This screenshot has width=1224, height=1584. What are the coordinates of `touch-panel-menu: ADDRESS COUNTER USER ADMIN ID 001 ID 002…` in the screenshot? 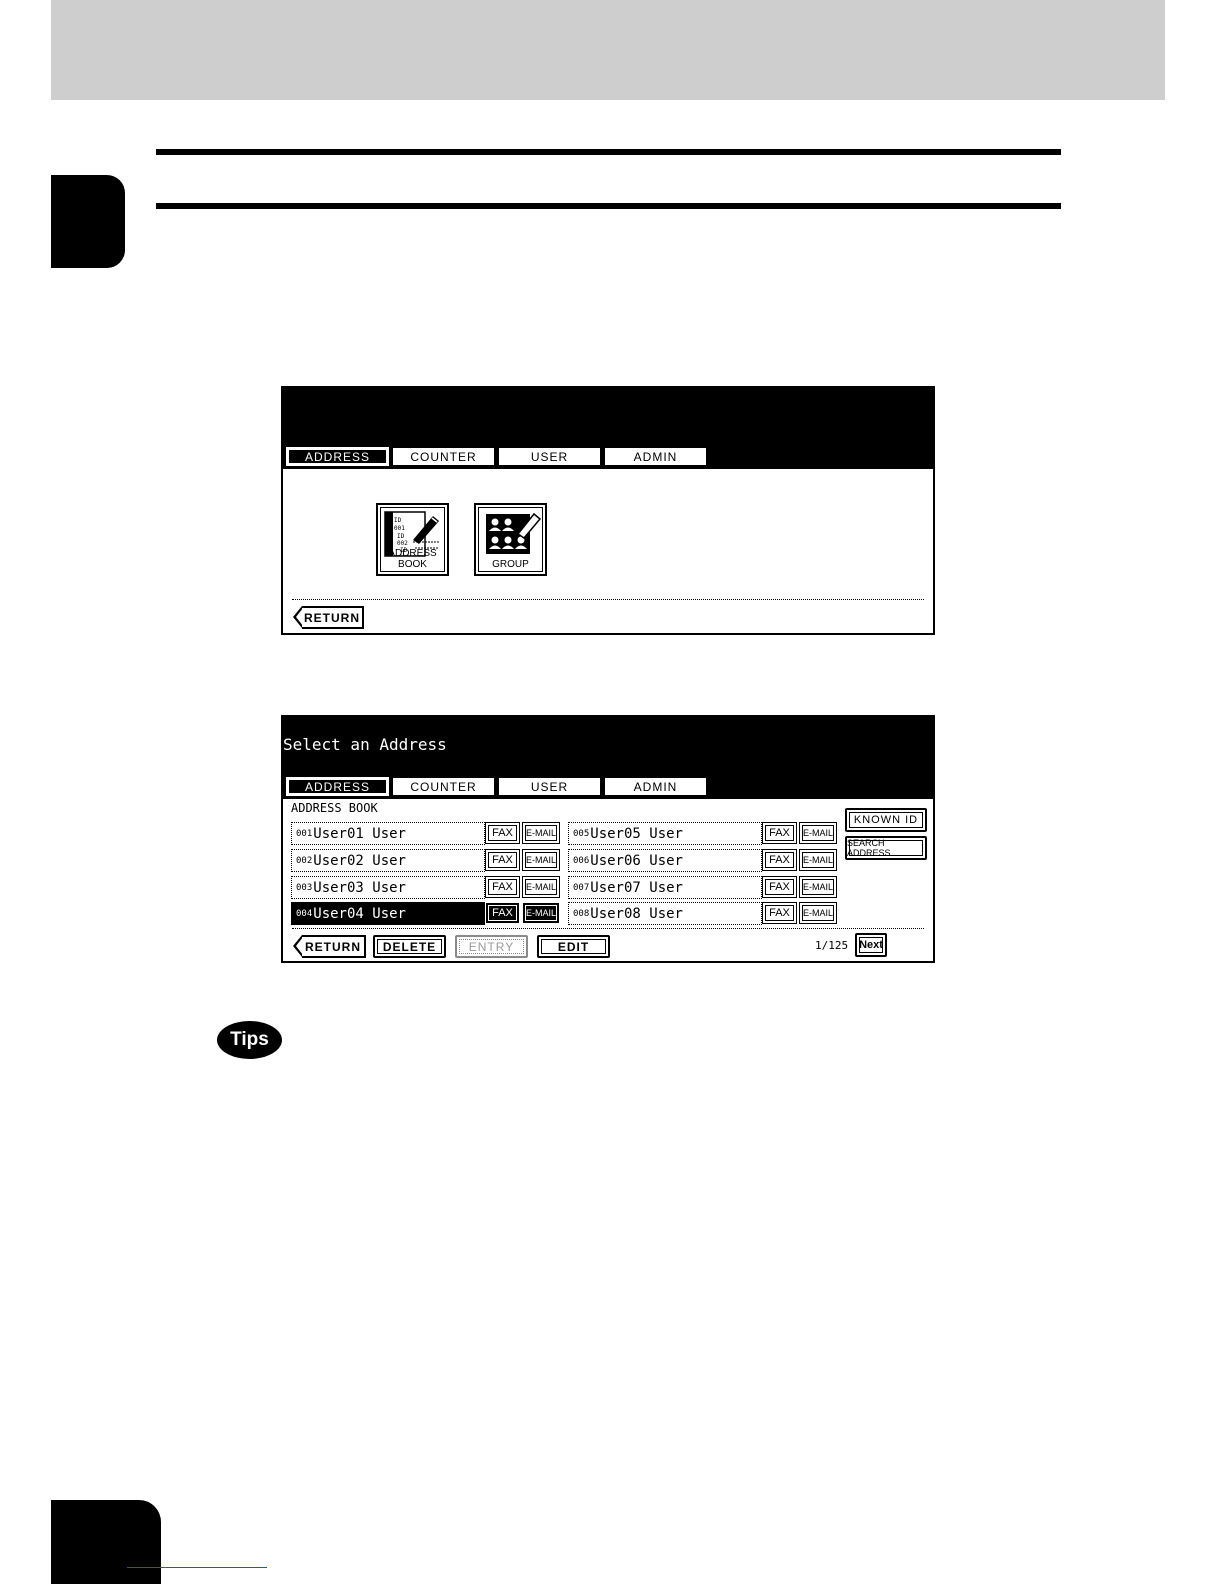 It's located at (608, 510).